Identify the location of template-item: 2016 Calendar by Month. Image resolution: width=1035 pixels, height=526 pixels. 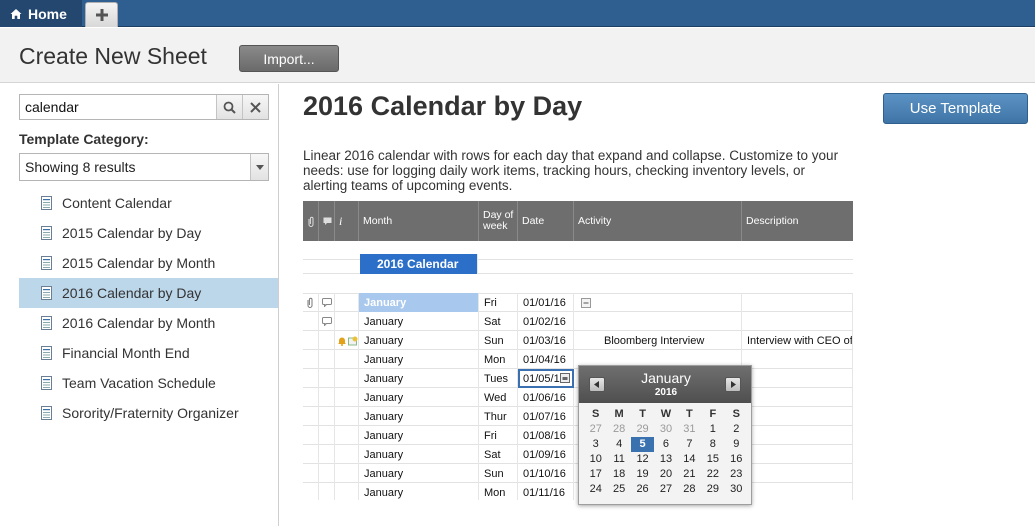
(148, 323).